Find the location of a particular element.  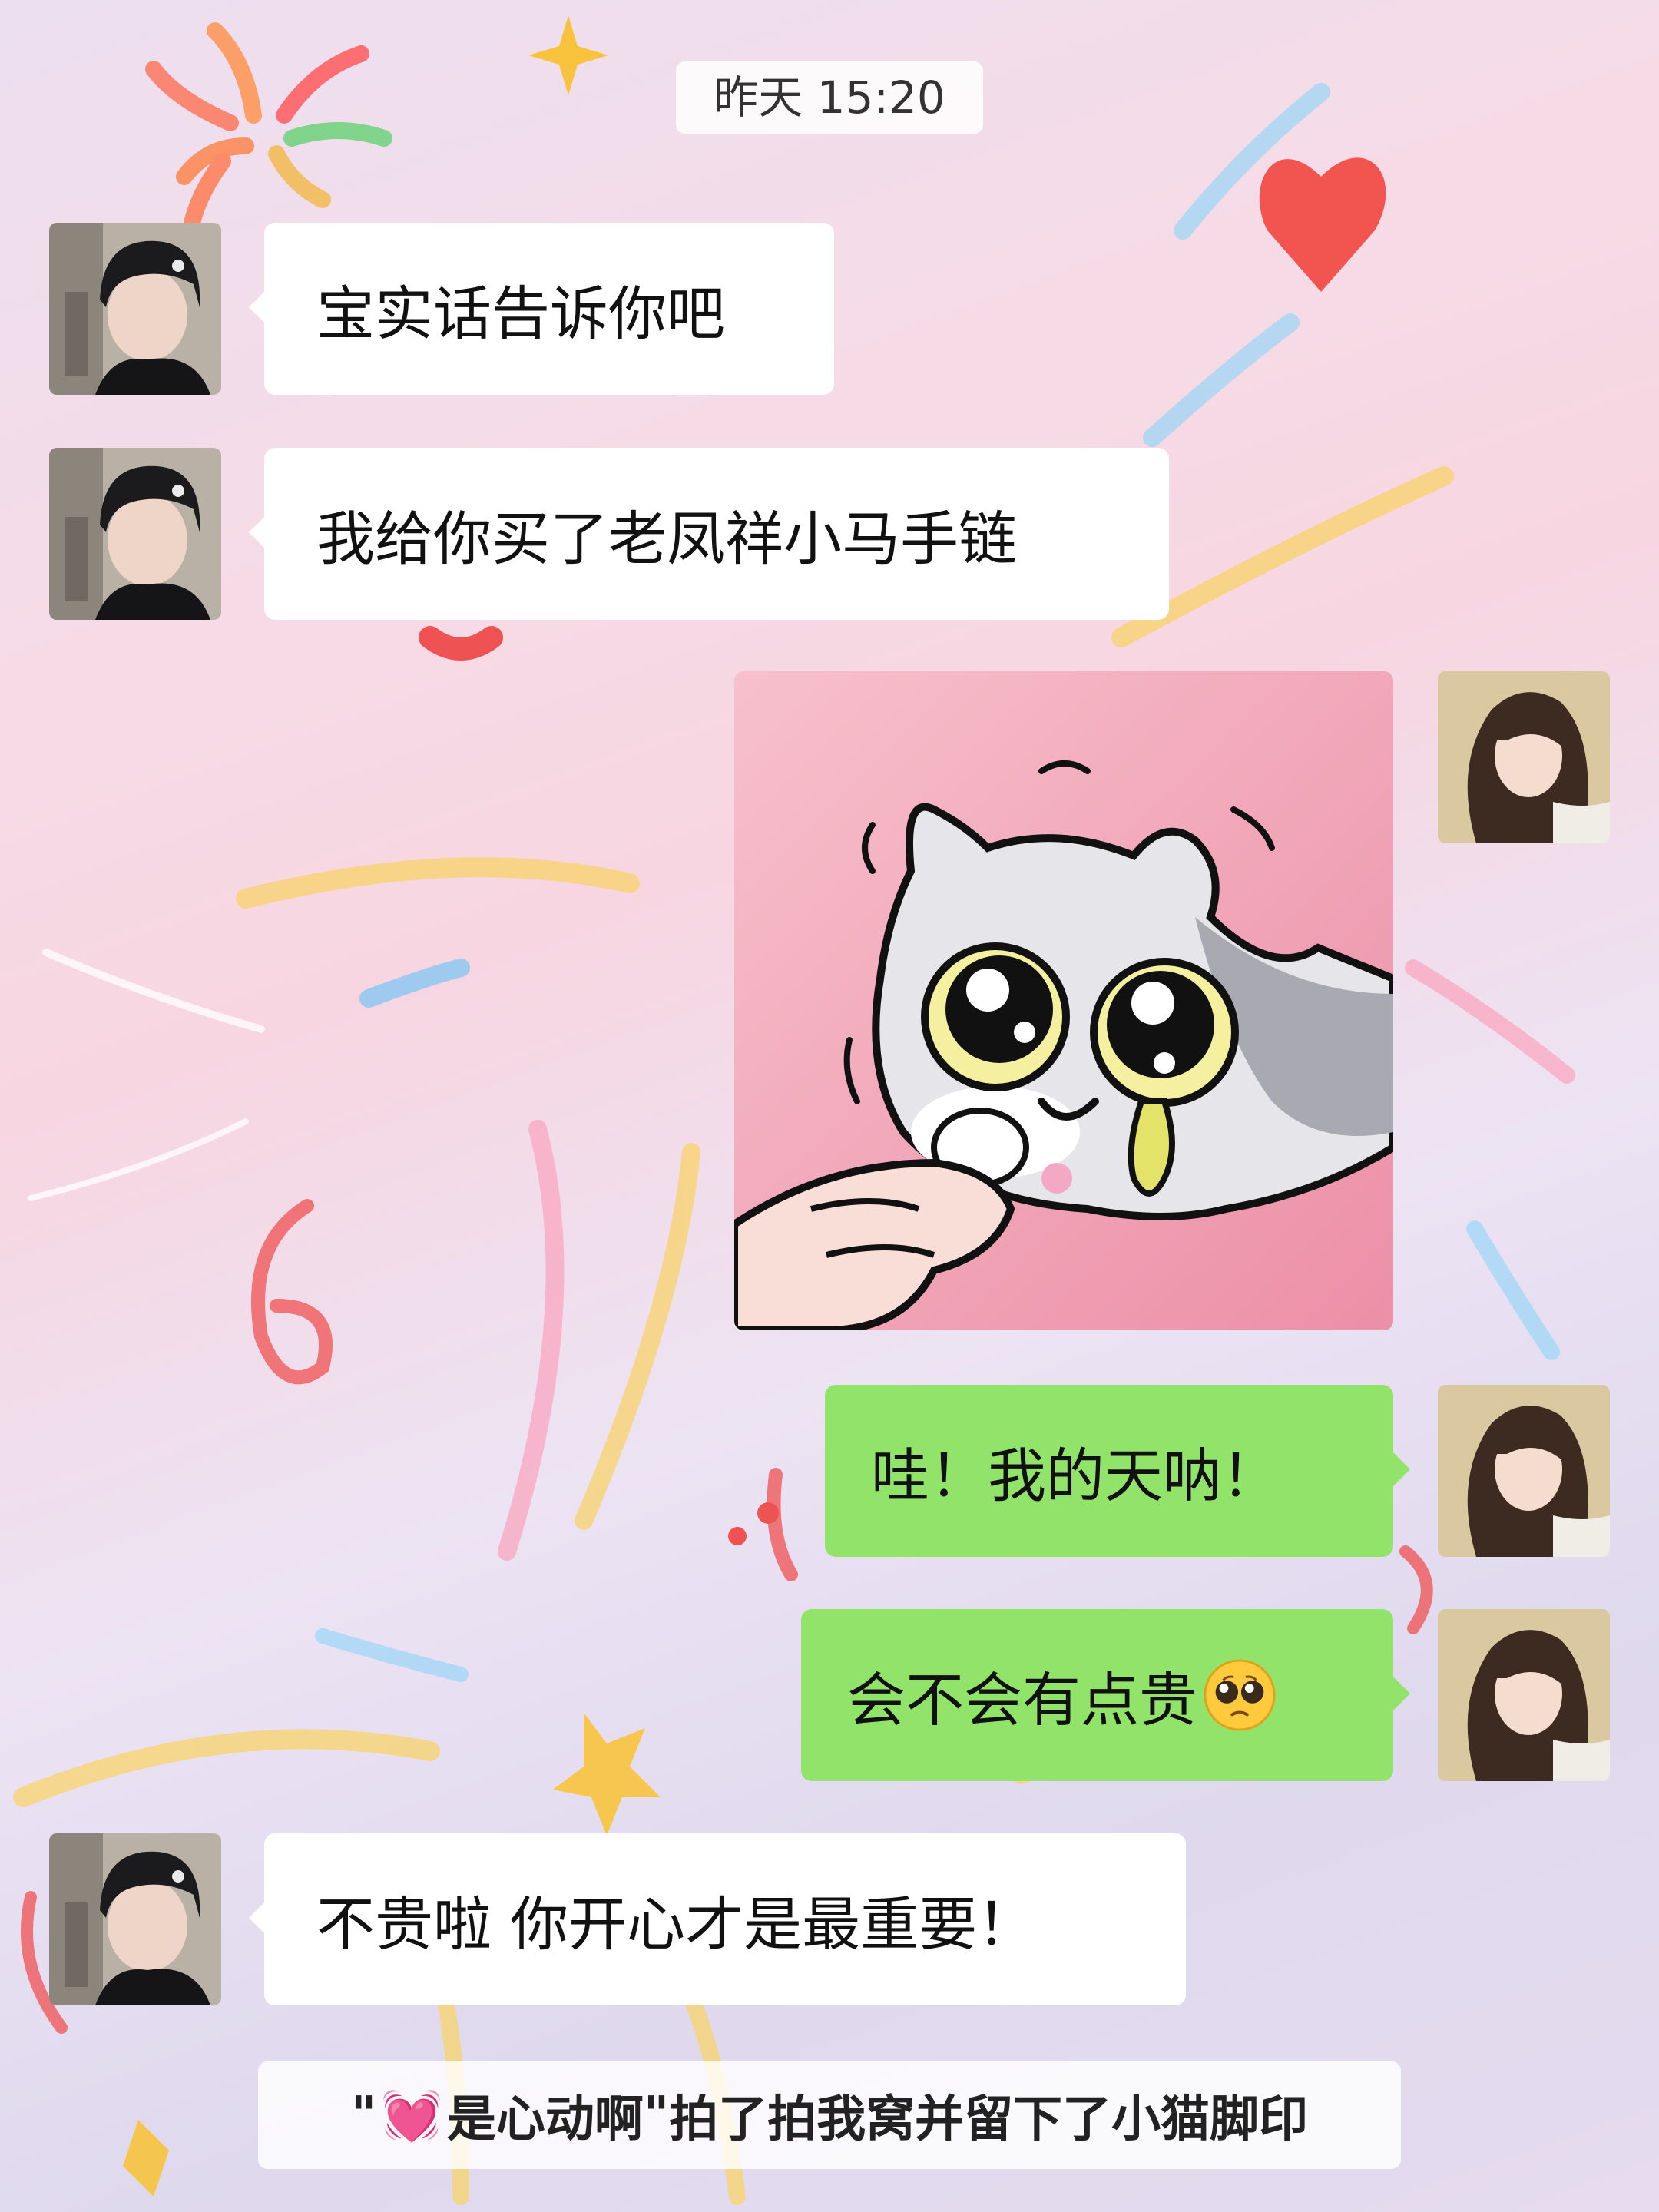

pleading-face-emoji is located at coordinates (1240, 1695).